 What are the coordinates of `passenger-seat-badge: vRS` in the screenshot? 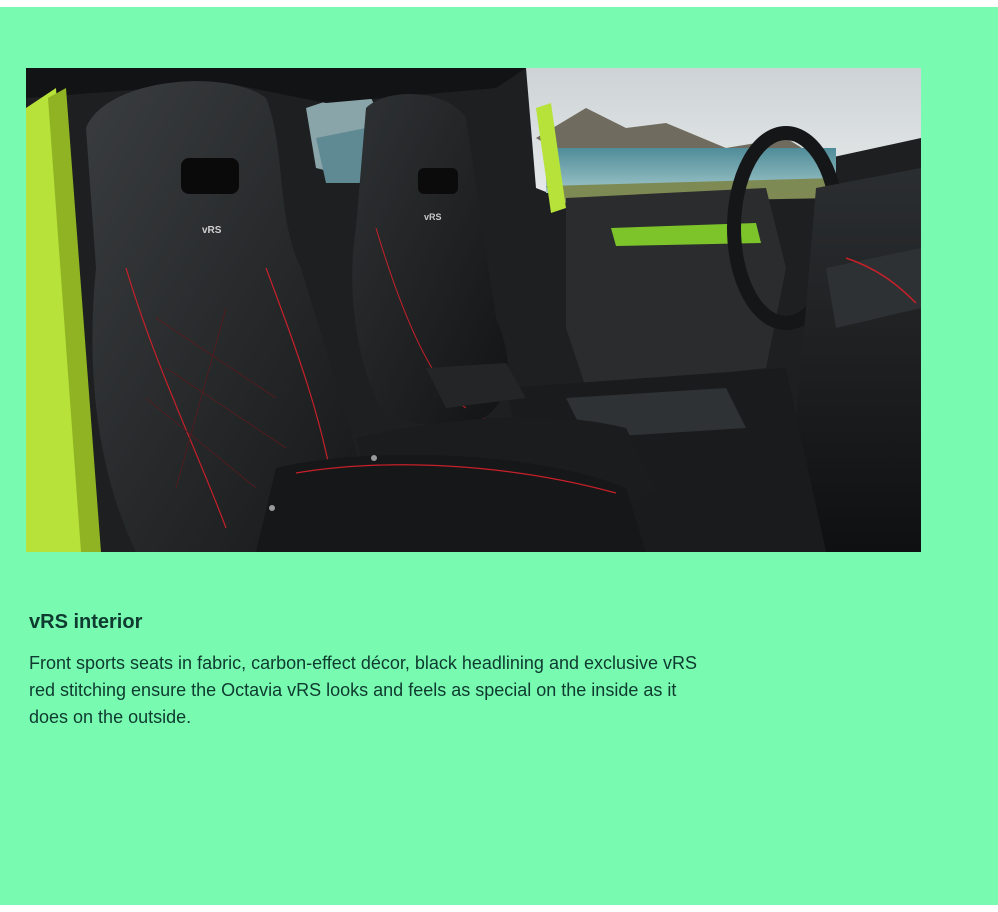 It's located at (433, 217).